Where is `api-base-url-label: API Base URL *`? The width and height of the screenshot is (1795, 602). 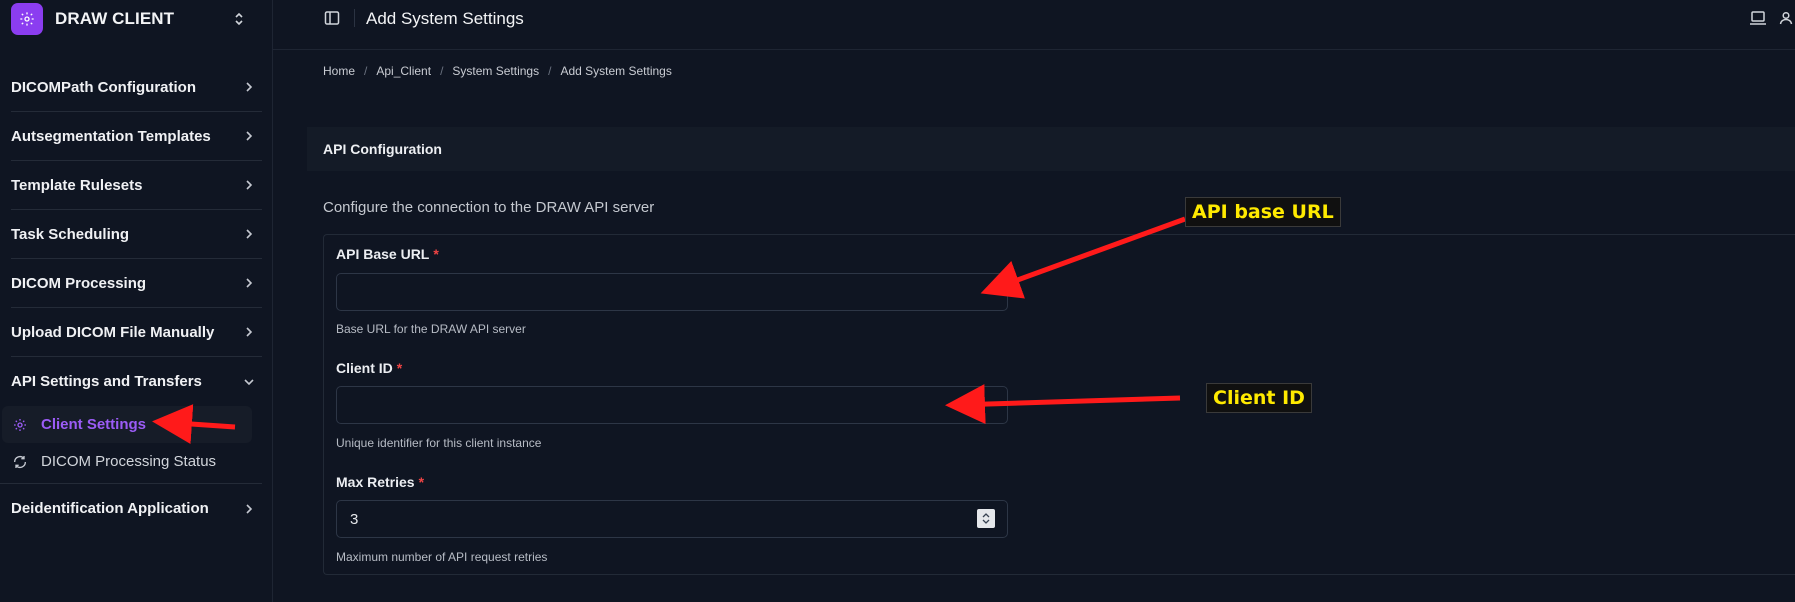
api-base-url-label: API Base URL * is located at coordinates (387, 254).